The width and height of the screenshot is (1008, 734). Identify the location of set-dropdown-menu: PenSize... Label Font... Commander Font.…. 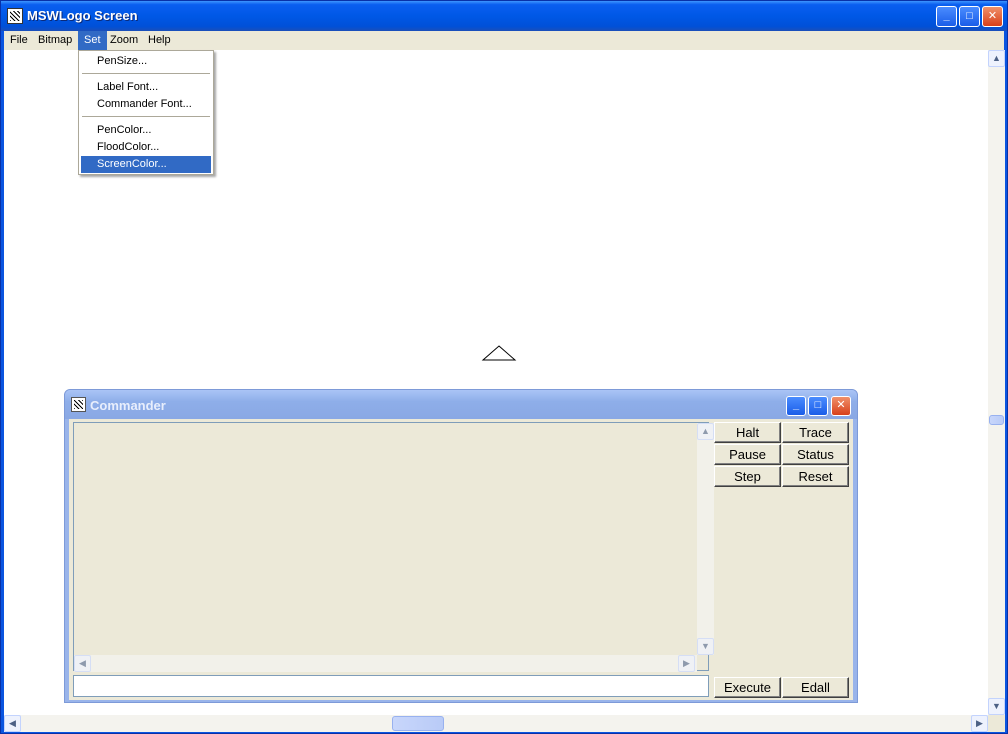
(146, 112).